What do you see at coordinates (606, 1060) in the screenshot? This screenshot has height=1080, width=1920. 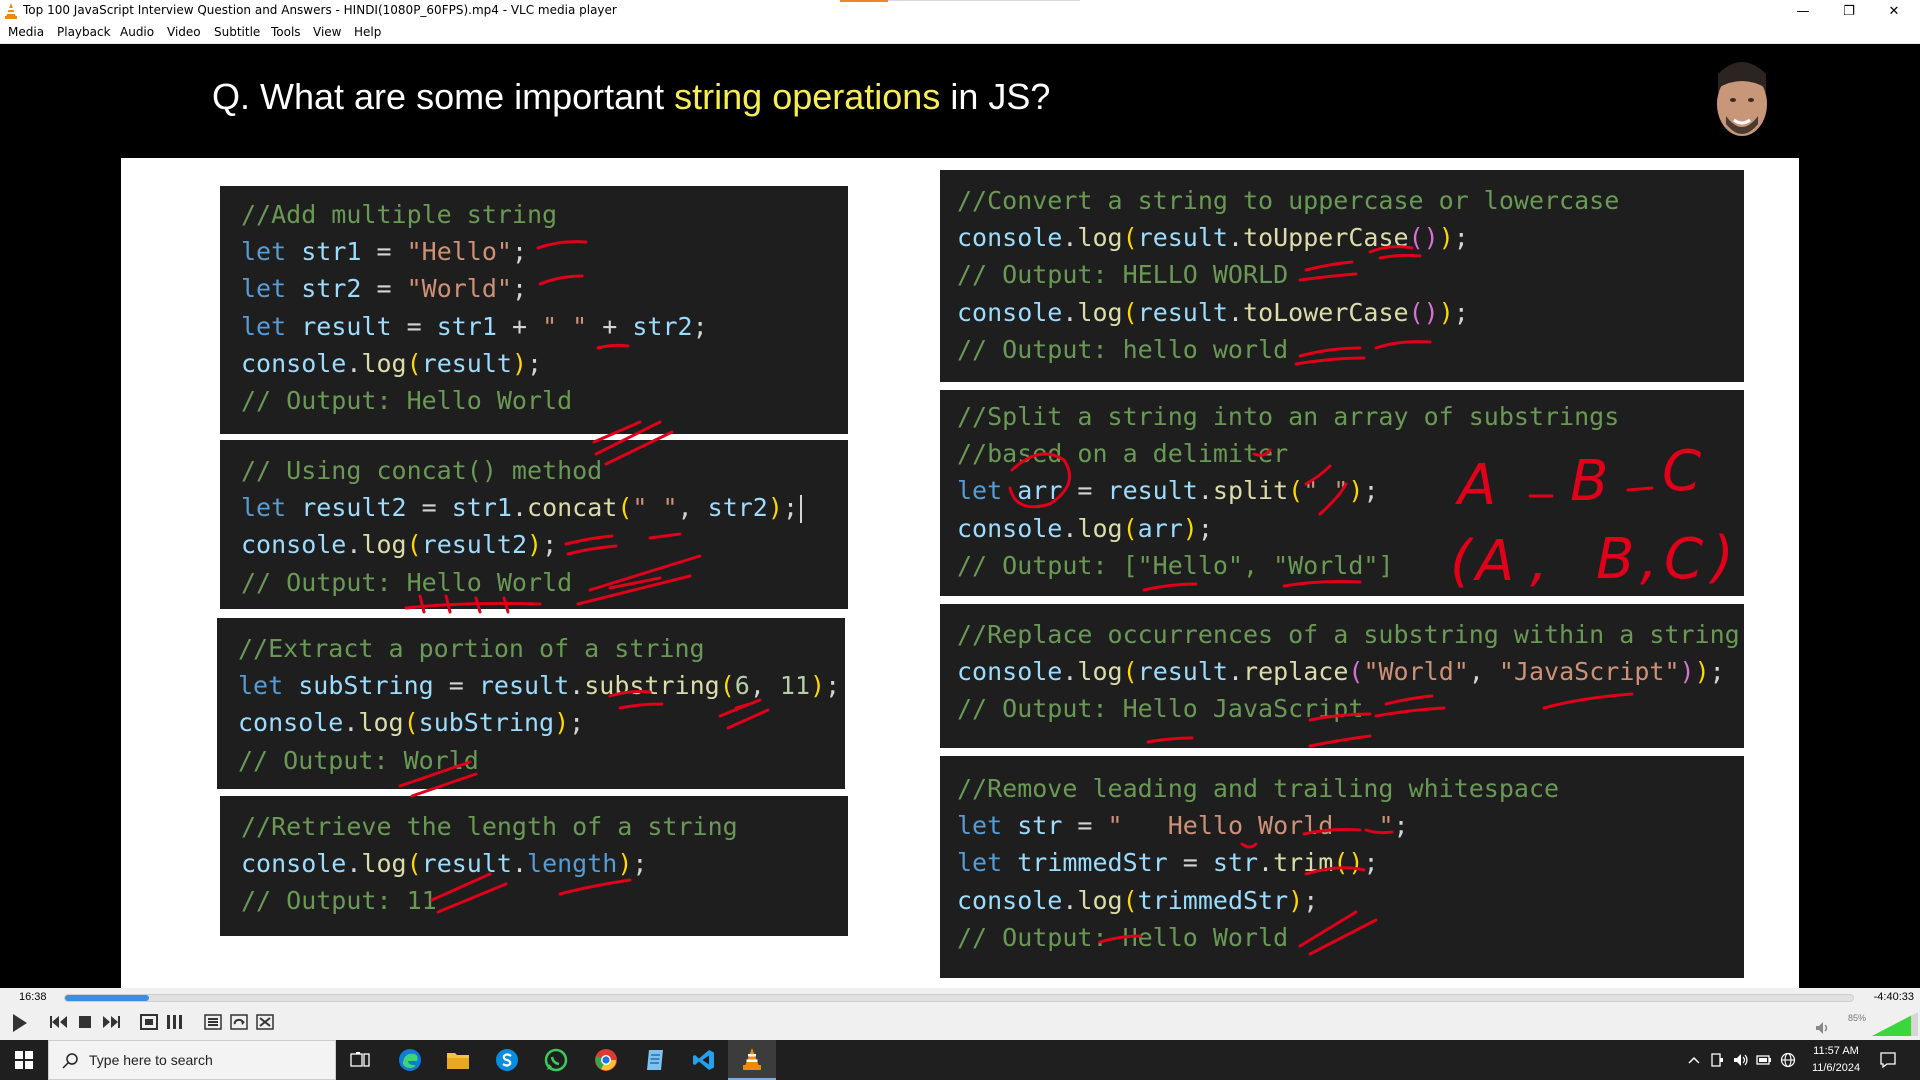 I see `chrome-app` at bounding box center [606, 1060].